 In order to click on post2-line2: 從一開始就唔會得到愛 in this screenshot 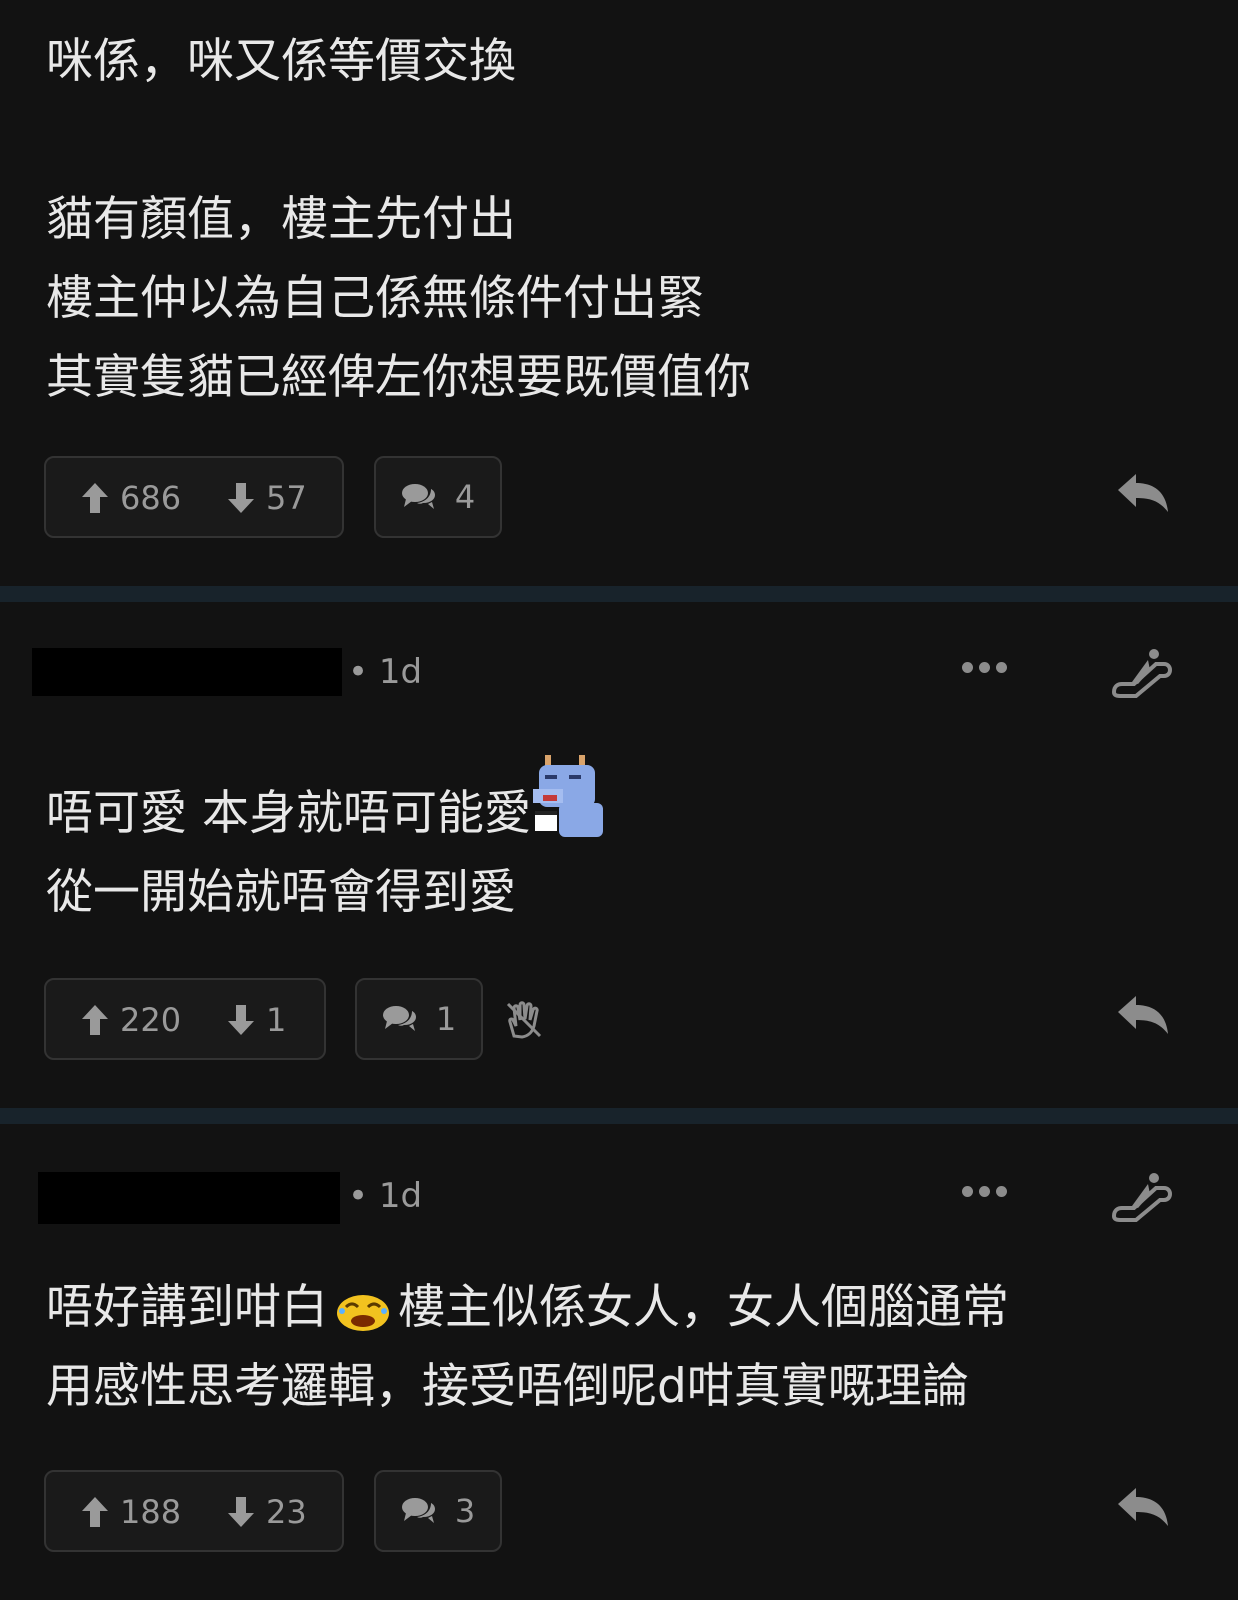, I will do `click(281, 892)`.